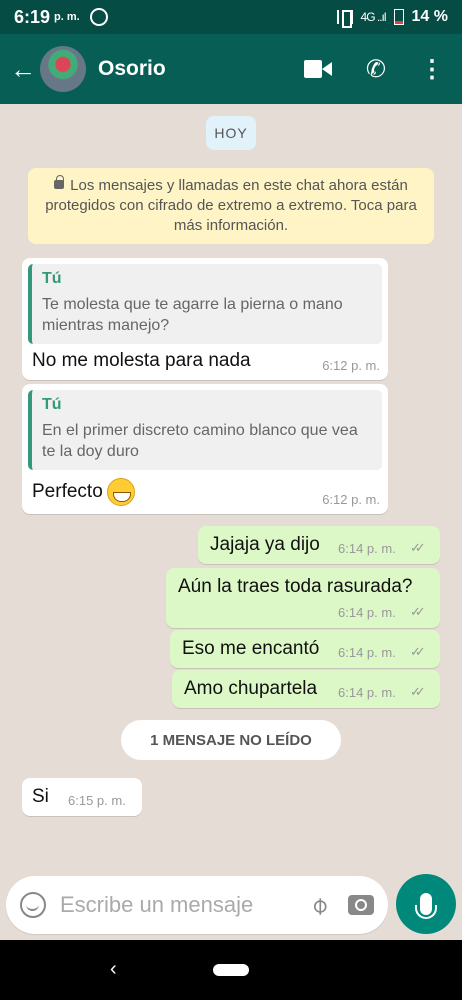 The image size is (462, 1000). I want to click on microphone-icon, so click(426, 906).